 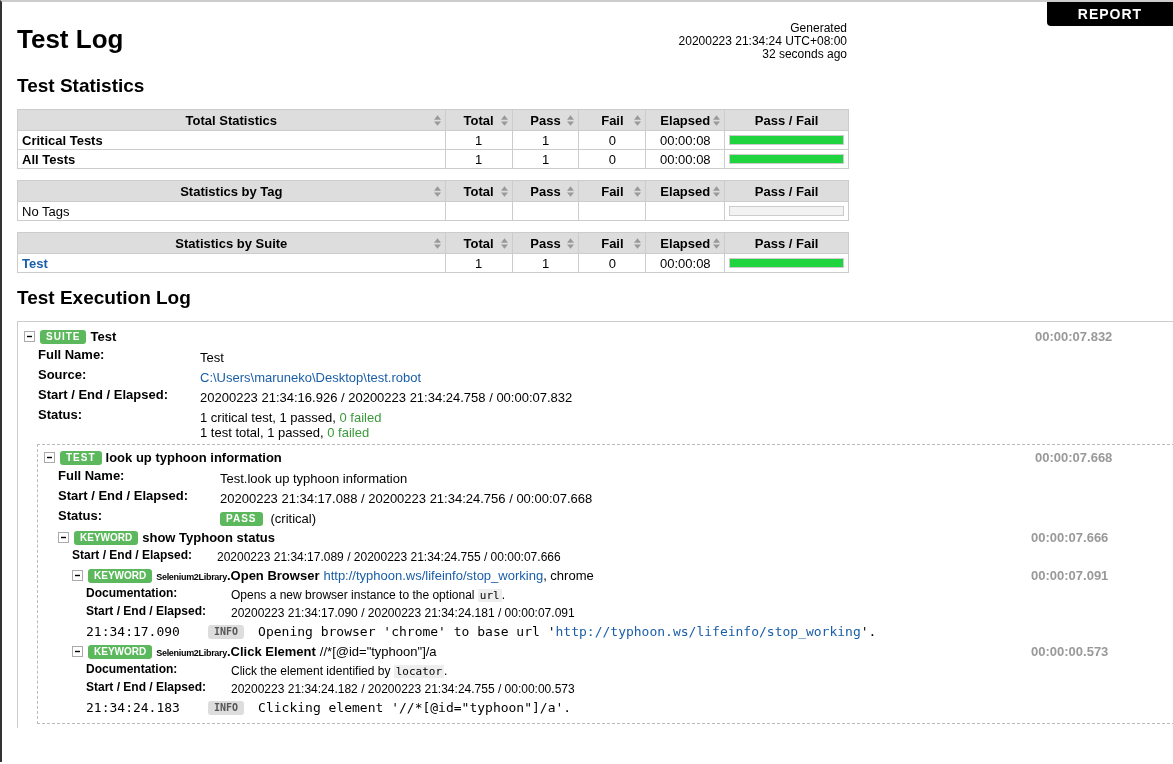 What do you see at coordinates (708, 631) in the screenshot?
I see `link: http://typhoon.ws/lifeinfo/stop_working` at bounding box center [708, 631].